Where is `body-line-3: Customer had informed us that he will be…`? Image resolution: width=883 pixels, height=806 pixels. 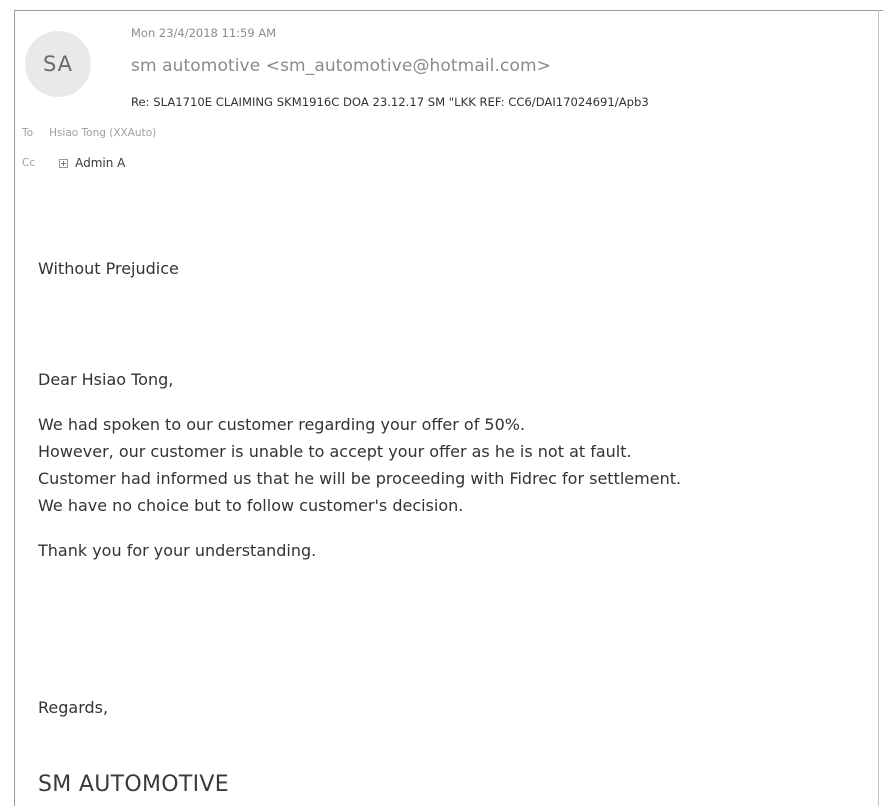
body-line-3: Customer had informed us that he will be… is located at coordinates (360, 478).